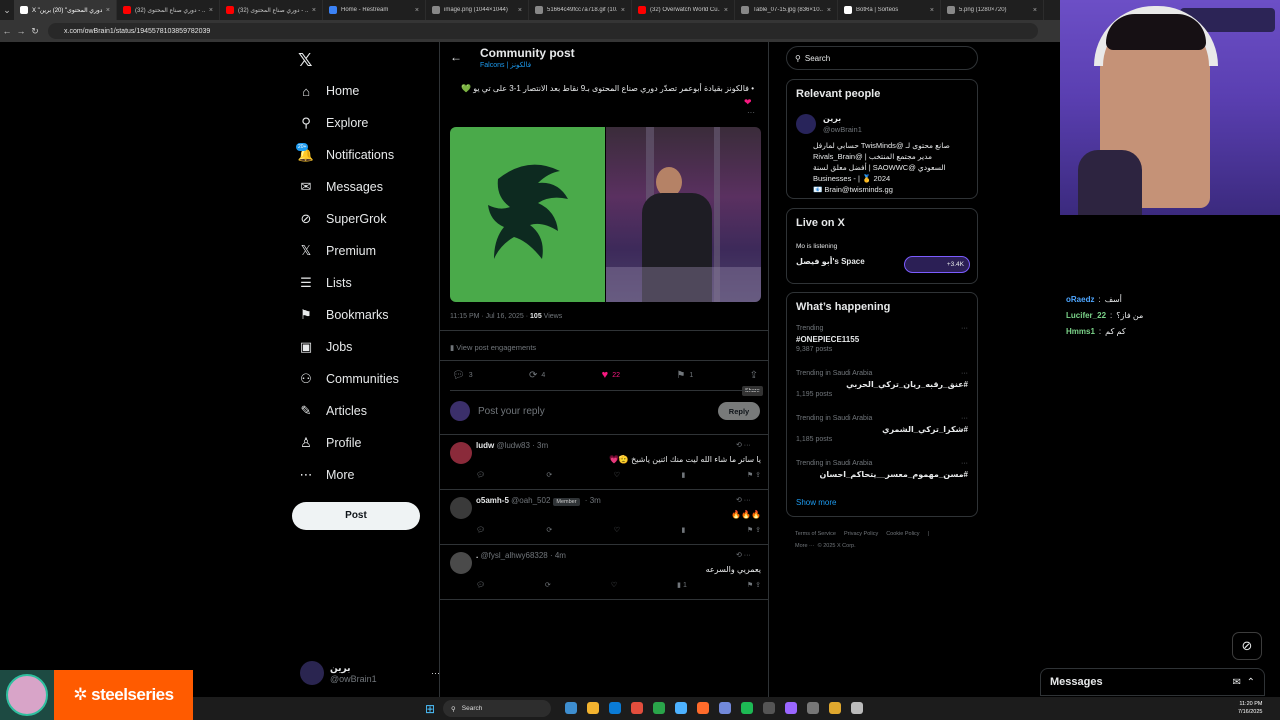 This screenshot has width=1280, height=720. What do you see at coordinates (830, 261) in the screenshot?
I see `live-space-name: أبو فيصل's Space` at bounding box center [830, 261].